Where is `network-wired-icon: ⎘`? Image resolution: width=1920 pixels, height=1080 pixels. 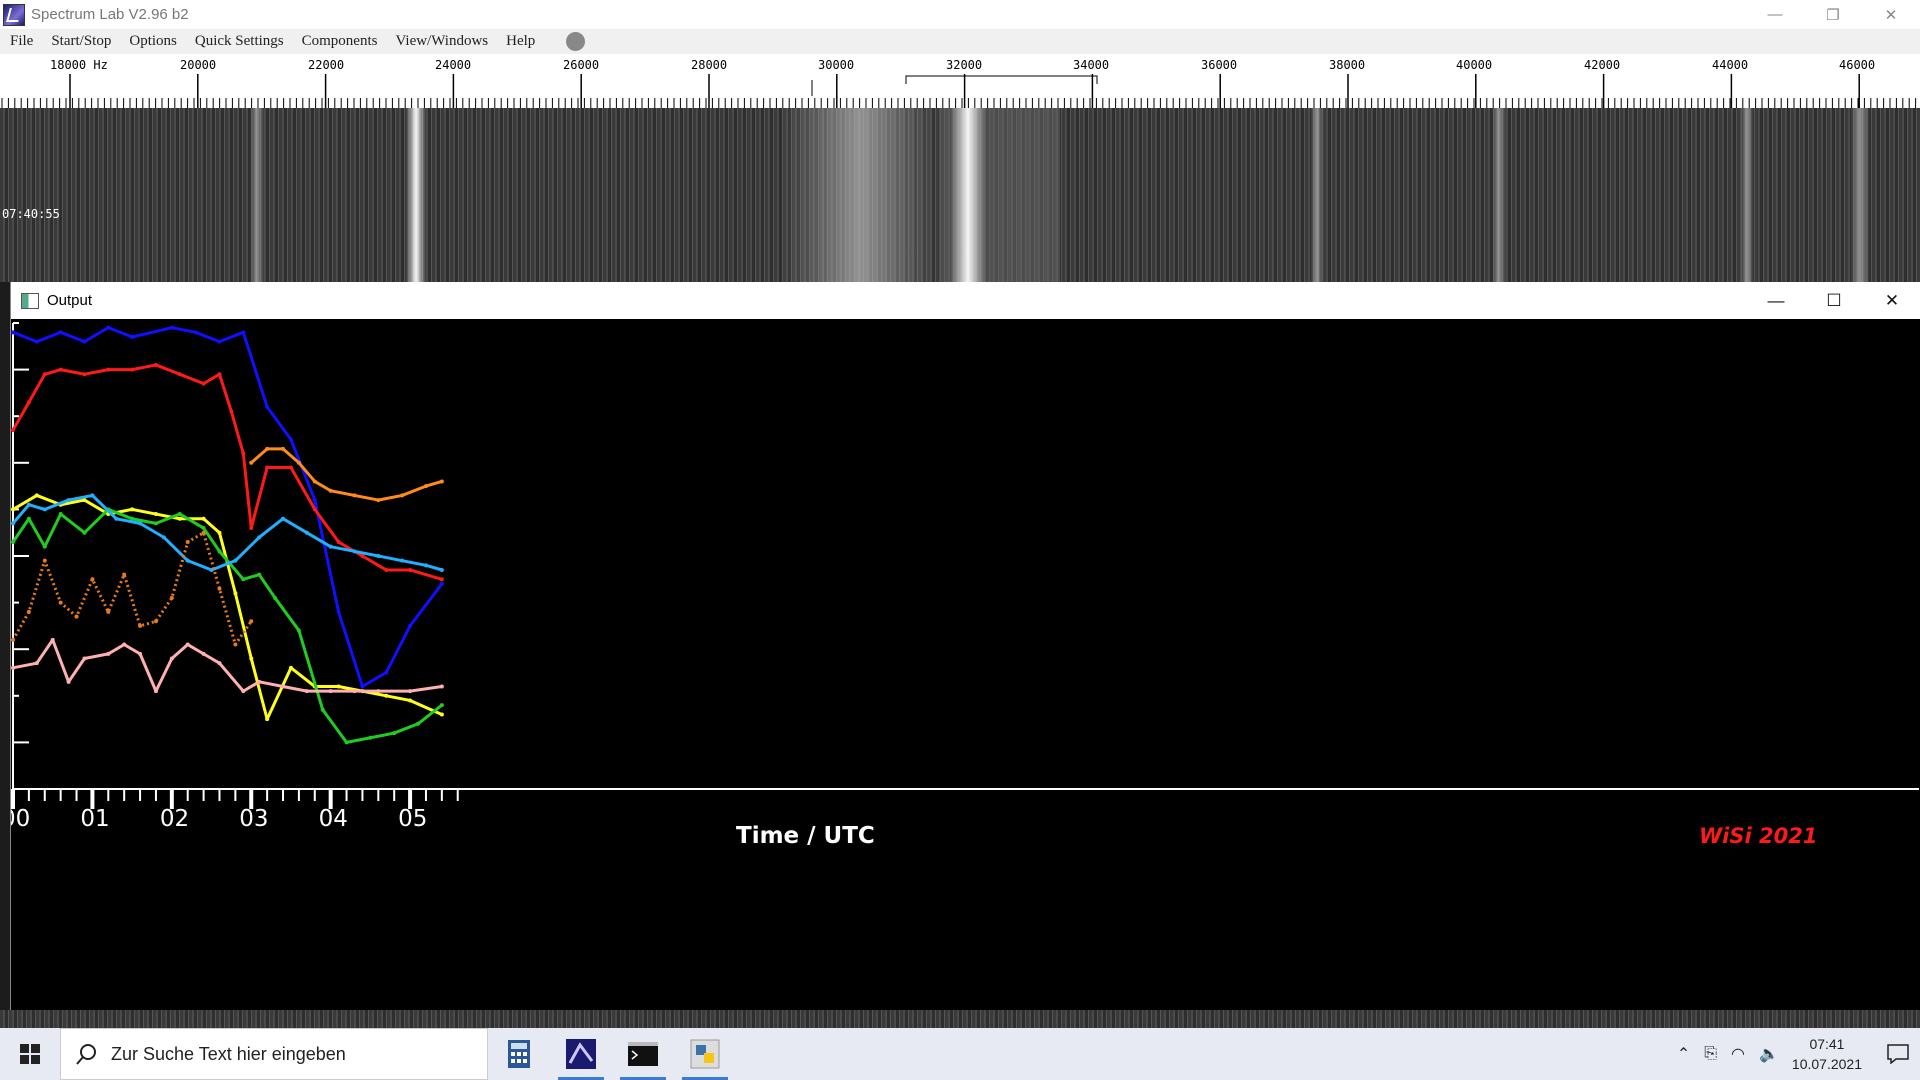
network-wired-icon: ⎘ is located at coordinates (1710, 1054).